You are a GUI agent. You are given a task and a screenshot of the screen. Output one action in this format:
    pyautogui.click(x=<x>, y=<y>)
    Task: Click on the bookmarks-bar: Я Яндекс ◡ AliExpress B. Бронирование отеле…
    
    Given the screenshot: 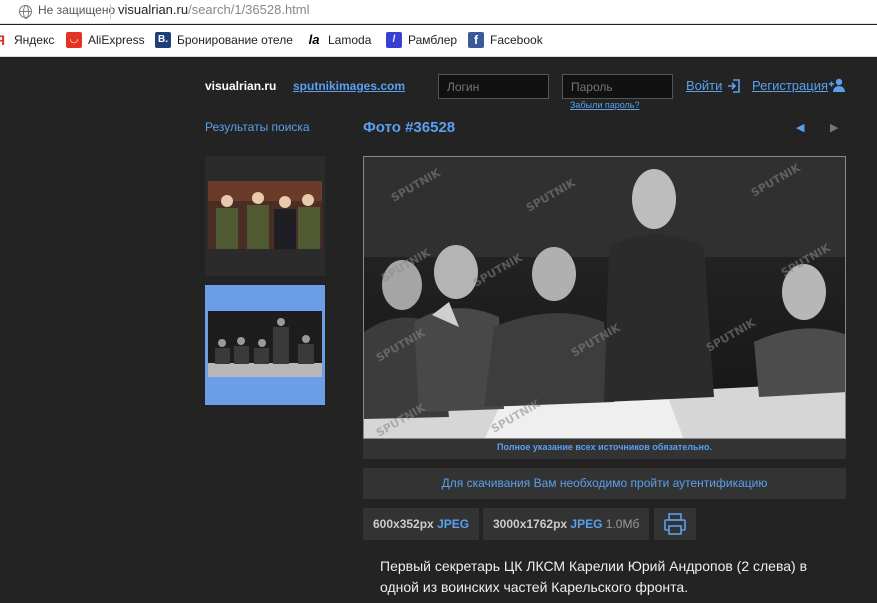 What is the action you would take?
    pyautogui.click(x=438, y=41)
    